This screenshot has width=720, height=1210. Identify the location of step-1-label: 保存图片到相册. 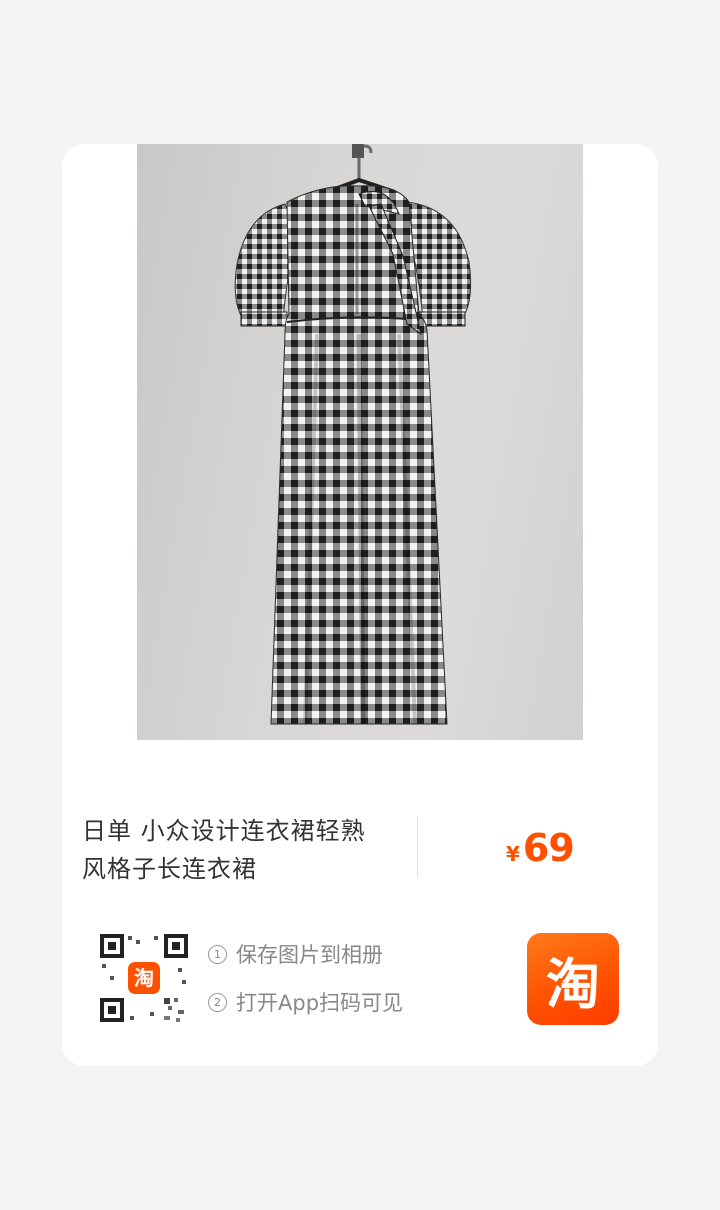
(309, 955).